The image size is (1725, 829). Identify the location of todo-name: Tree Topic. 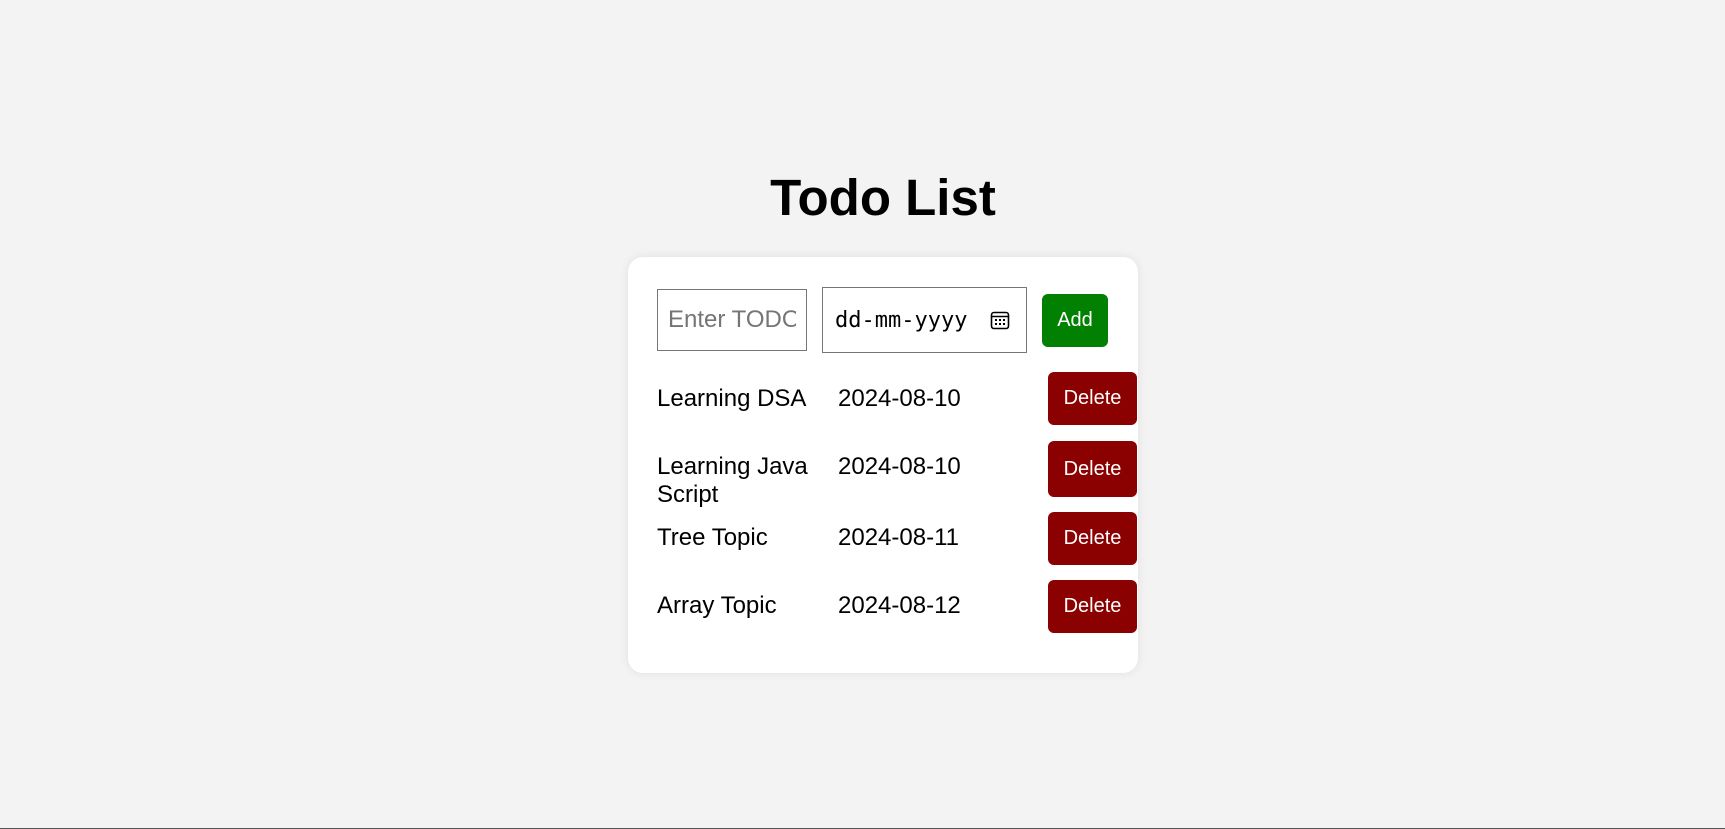
(712, 537).